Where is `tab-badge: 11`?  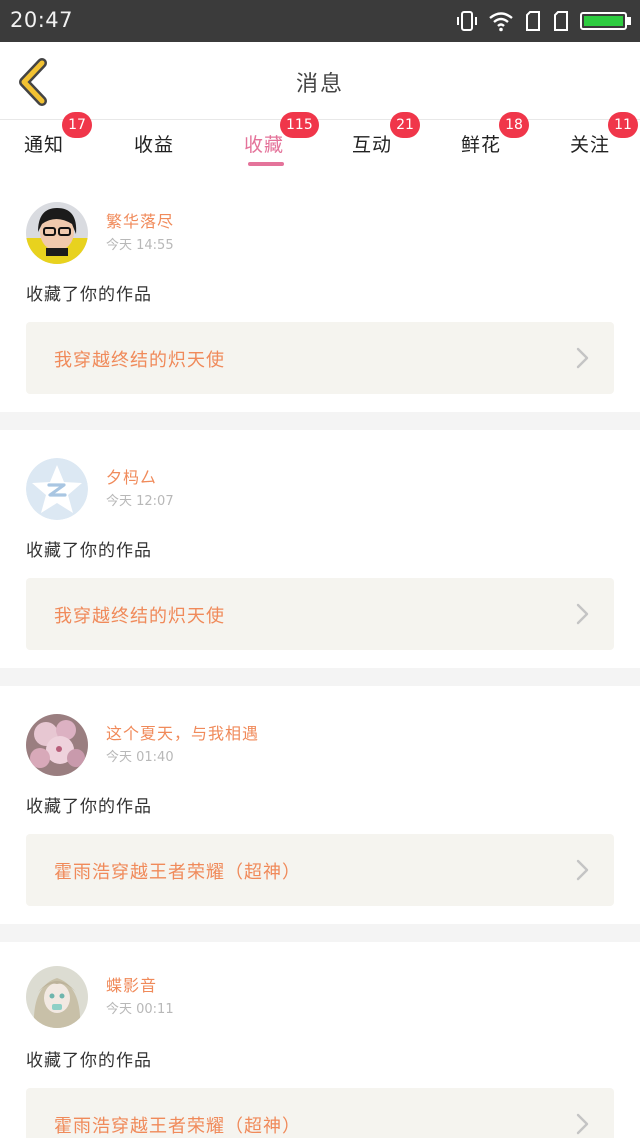
tab-badge: 11 is located at coordinates (623, 125).